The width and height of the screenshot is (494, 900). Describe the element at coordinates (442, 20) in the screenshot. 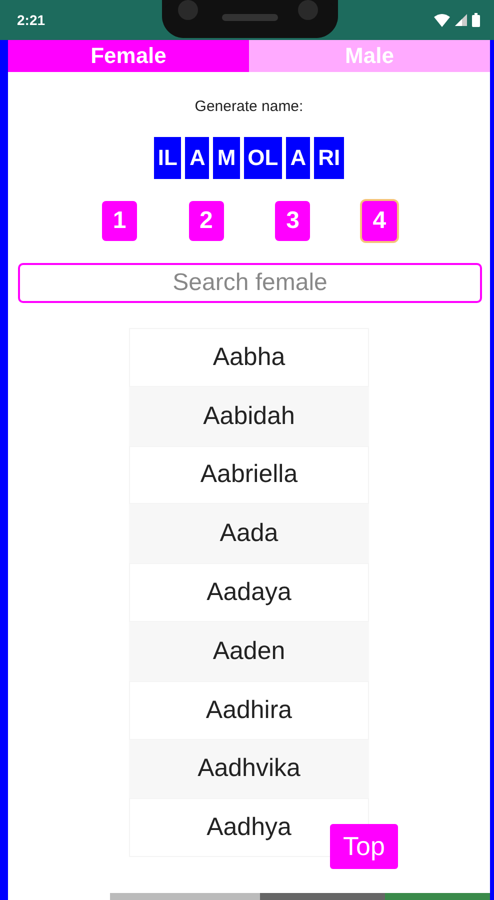

I see `wifi-icon` at that location.